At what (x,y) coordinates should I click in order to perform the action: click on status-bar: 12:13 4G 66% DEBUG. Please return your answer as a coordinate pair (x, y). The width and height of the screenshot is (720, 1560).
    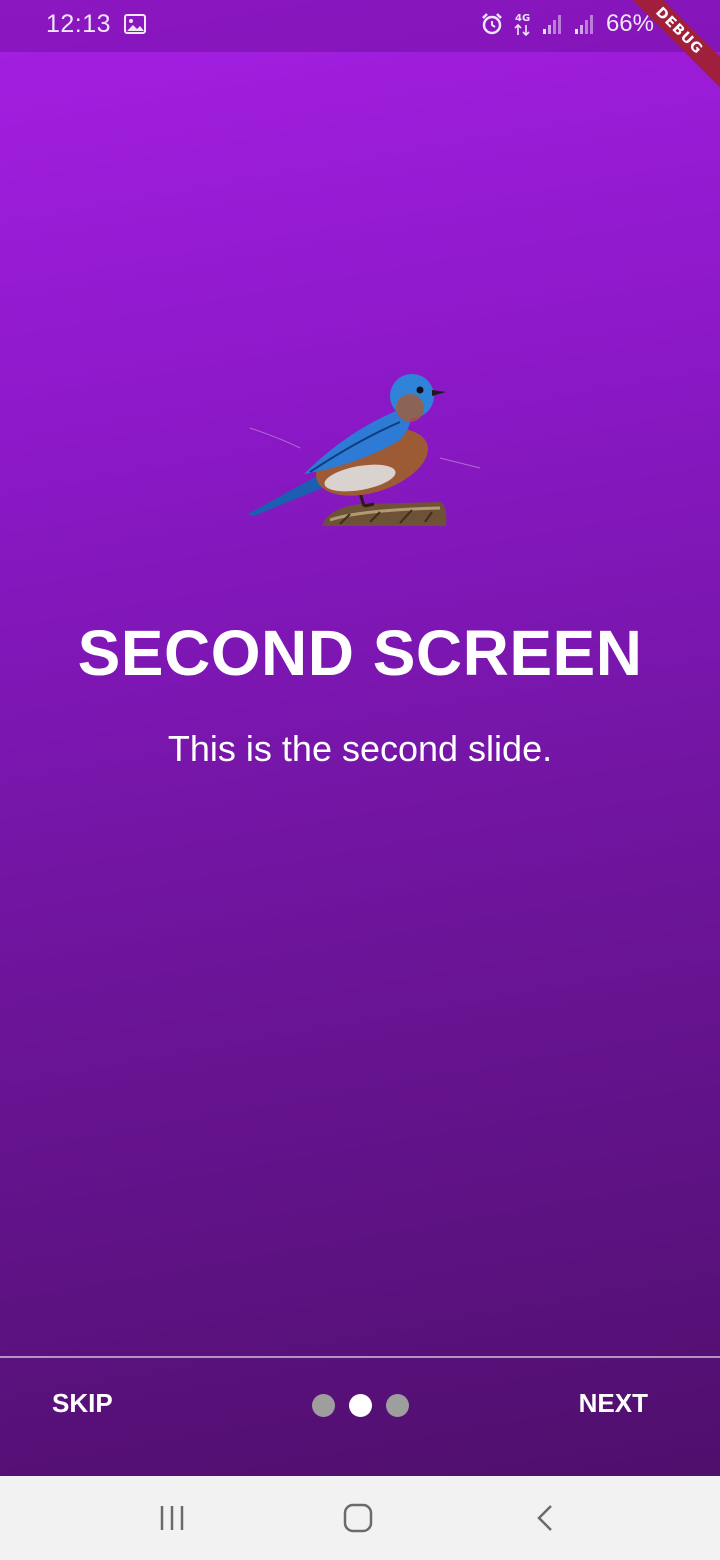
    Looking at the image, I should click on (360, 49).